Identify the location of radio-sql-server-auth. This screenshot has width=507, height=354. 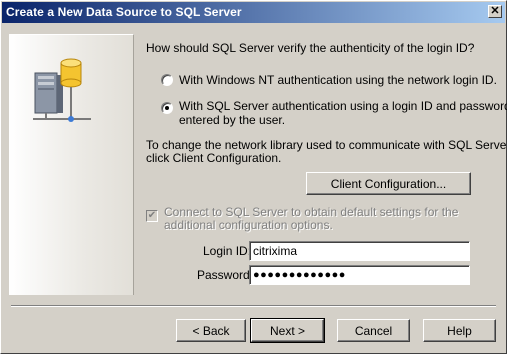
(167, 108).